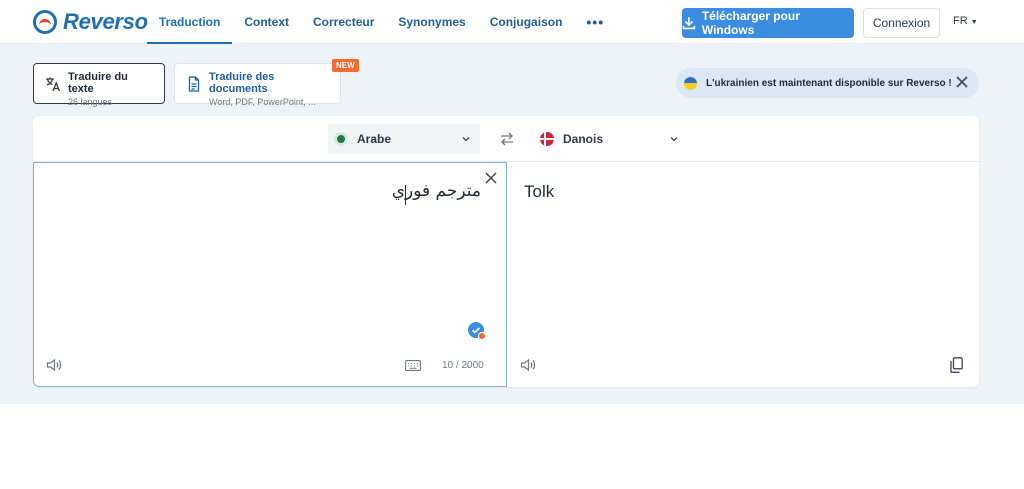 The image size is (1024, 489). I want to click on arabic-flag-icon, so click(341, 139).